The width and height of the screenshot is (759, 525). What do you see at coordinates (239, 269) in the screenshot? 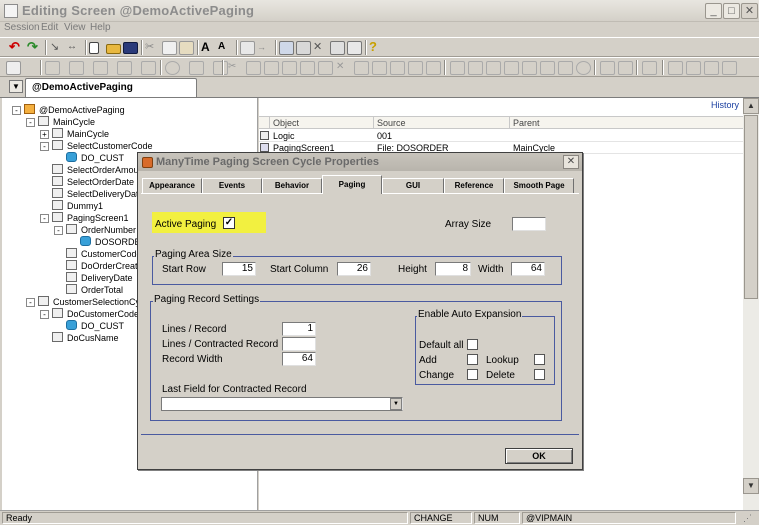
I see `start-row-field: 15` at bounding box center [239, 269].